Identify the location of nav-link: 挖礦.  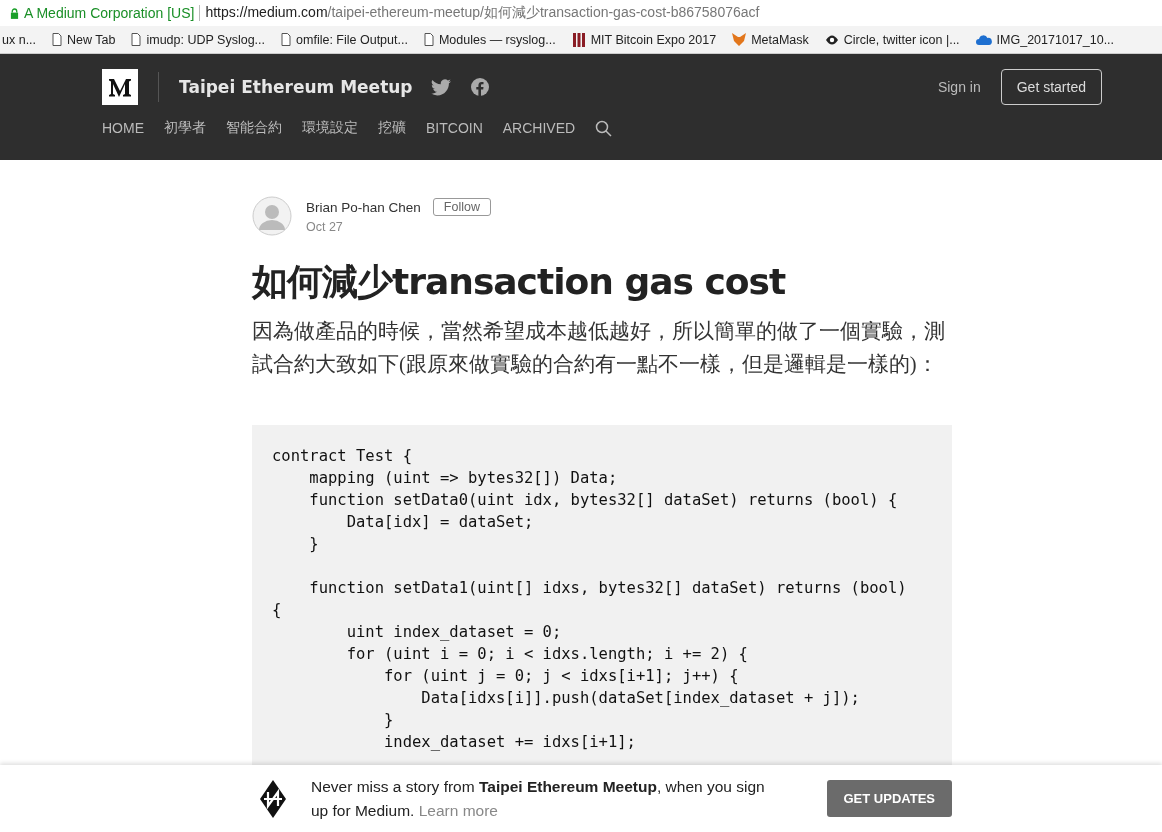
(392, 128).